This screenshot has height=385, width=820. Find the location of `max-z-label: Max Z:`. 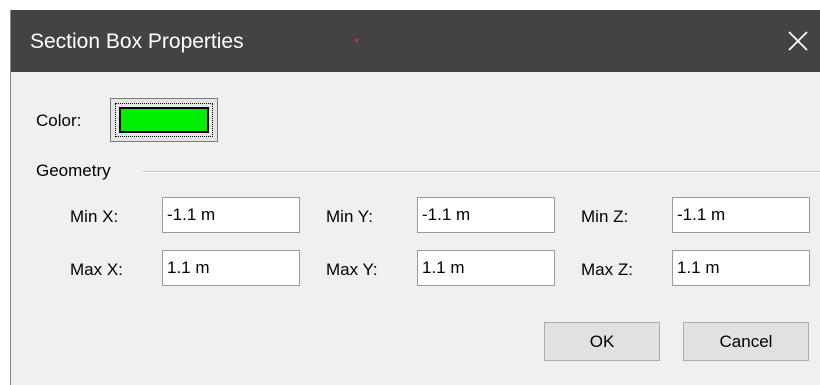

max-z-label: Max Z: is located at coordinates (607, 269).